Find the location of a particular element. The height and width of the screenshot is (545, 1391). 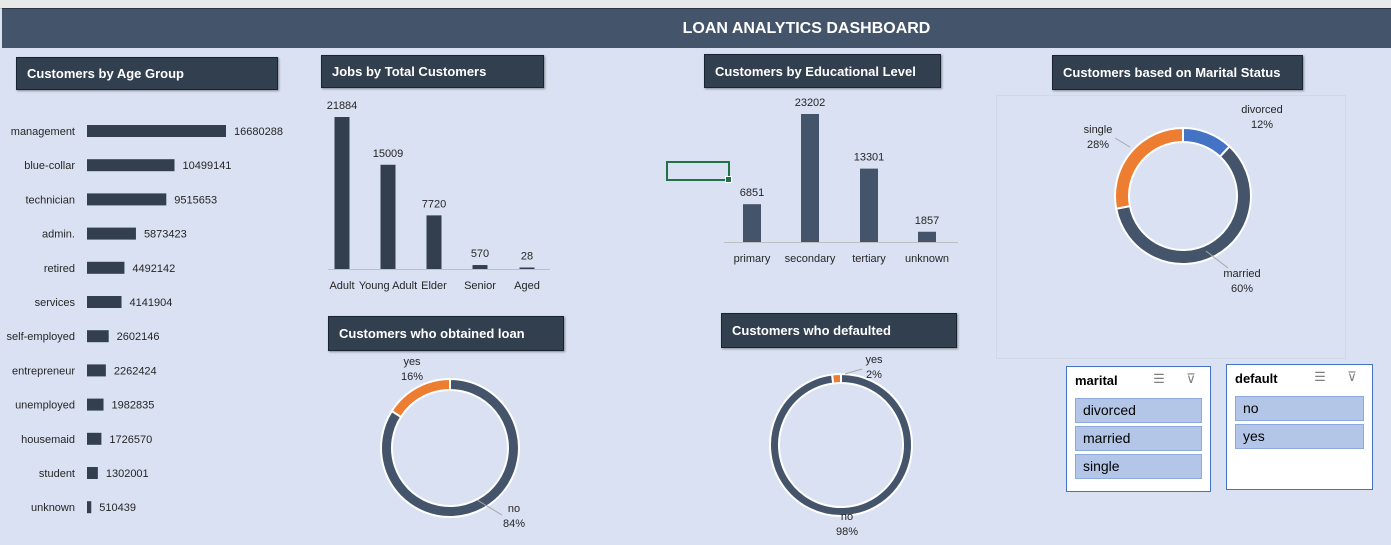

slice-category-label: yes is located at coordinates (874, 360).